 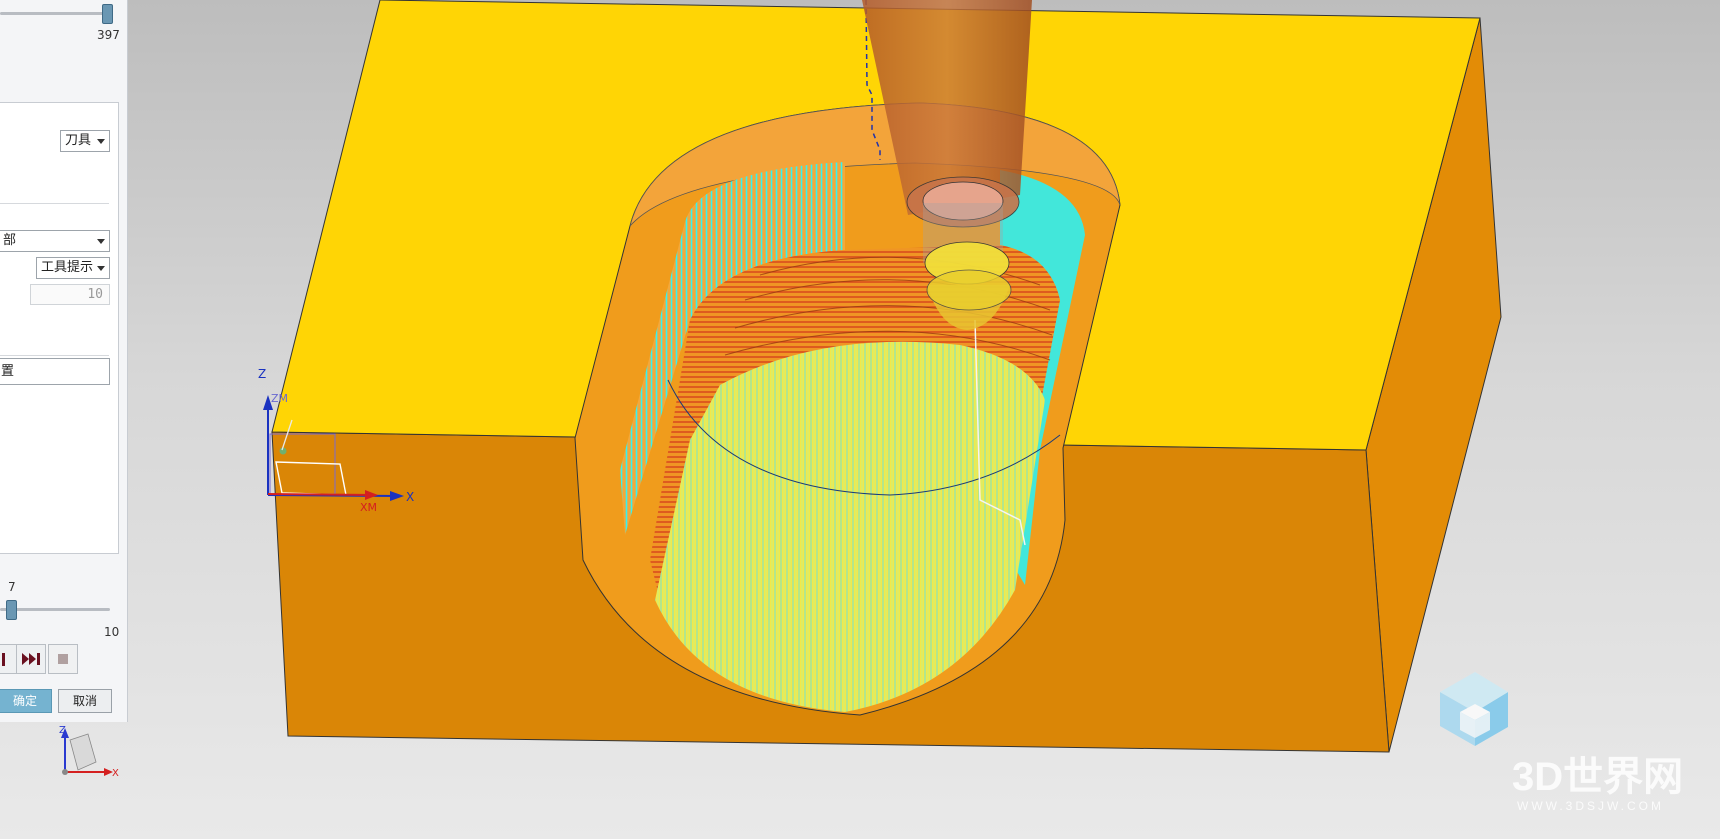 I want to click on count-field: 10, so click(x=70, y=294).